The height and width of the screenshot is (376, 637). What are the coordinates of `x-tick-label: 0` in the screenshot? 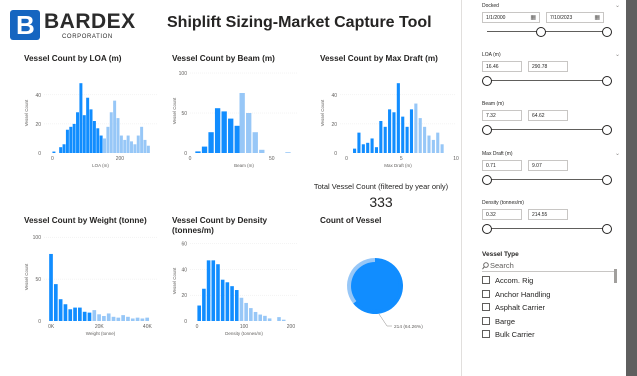 It's located at (190, 159).